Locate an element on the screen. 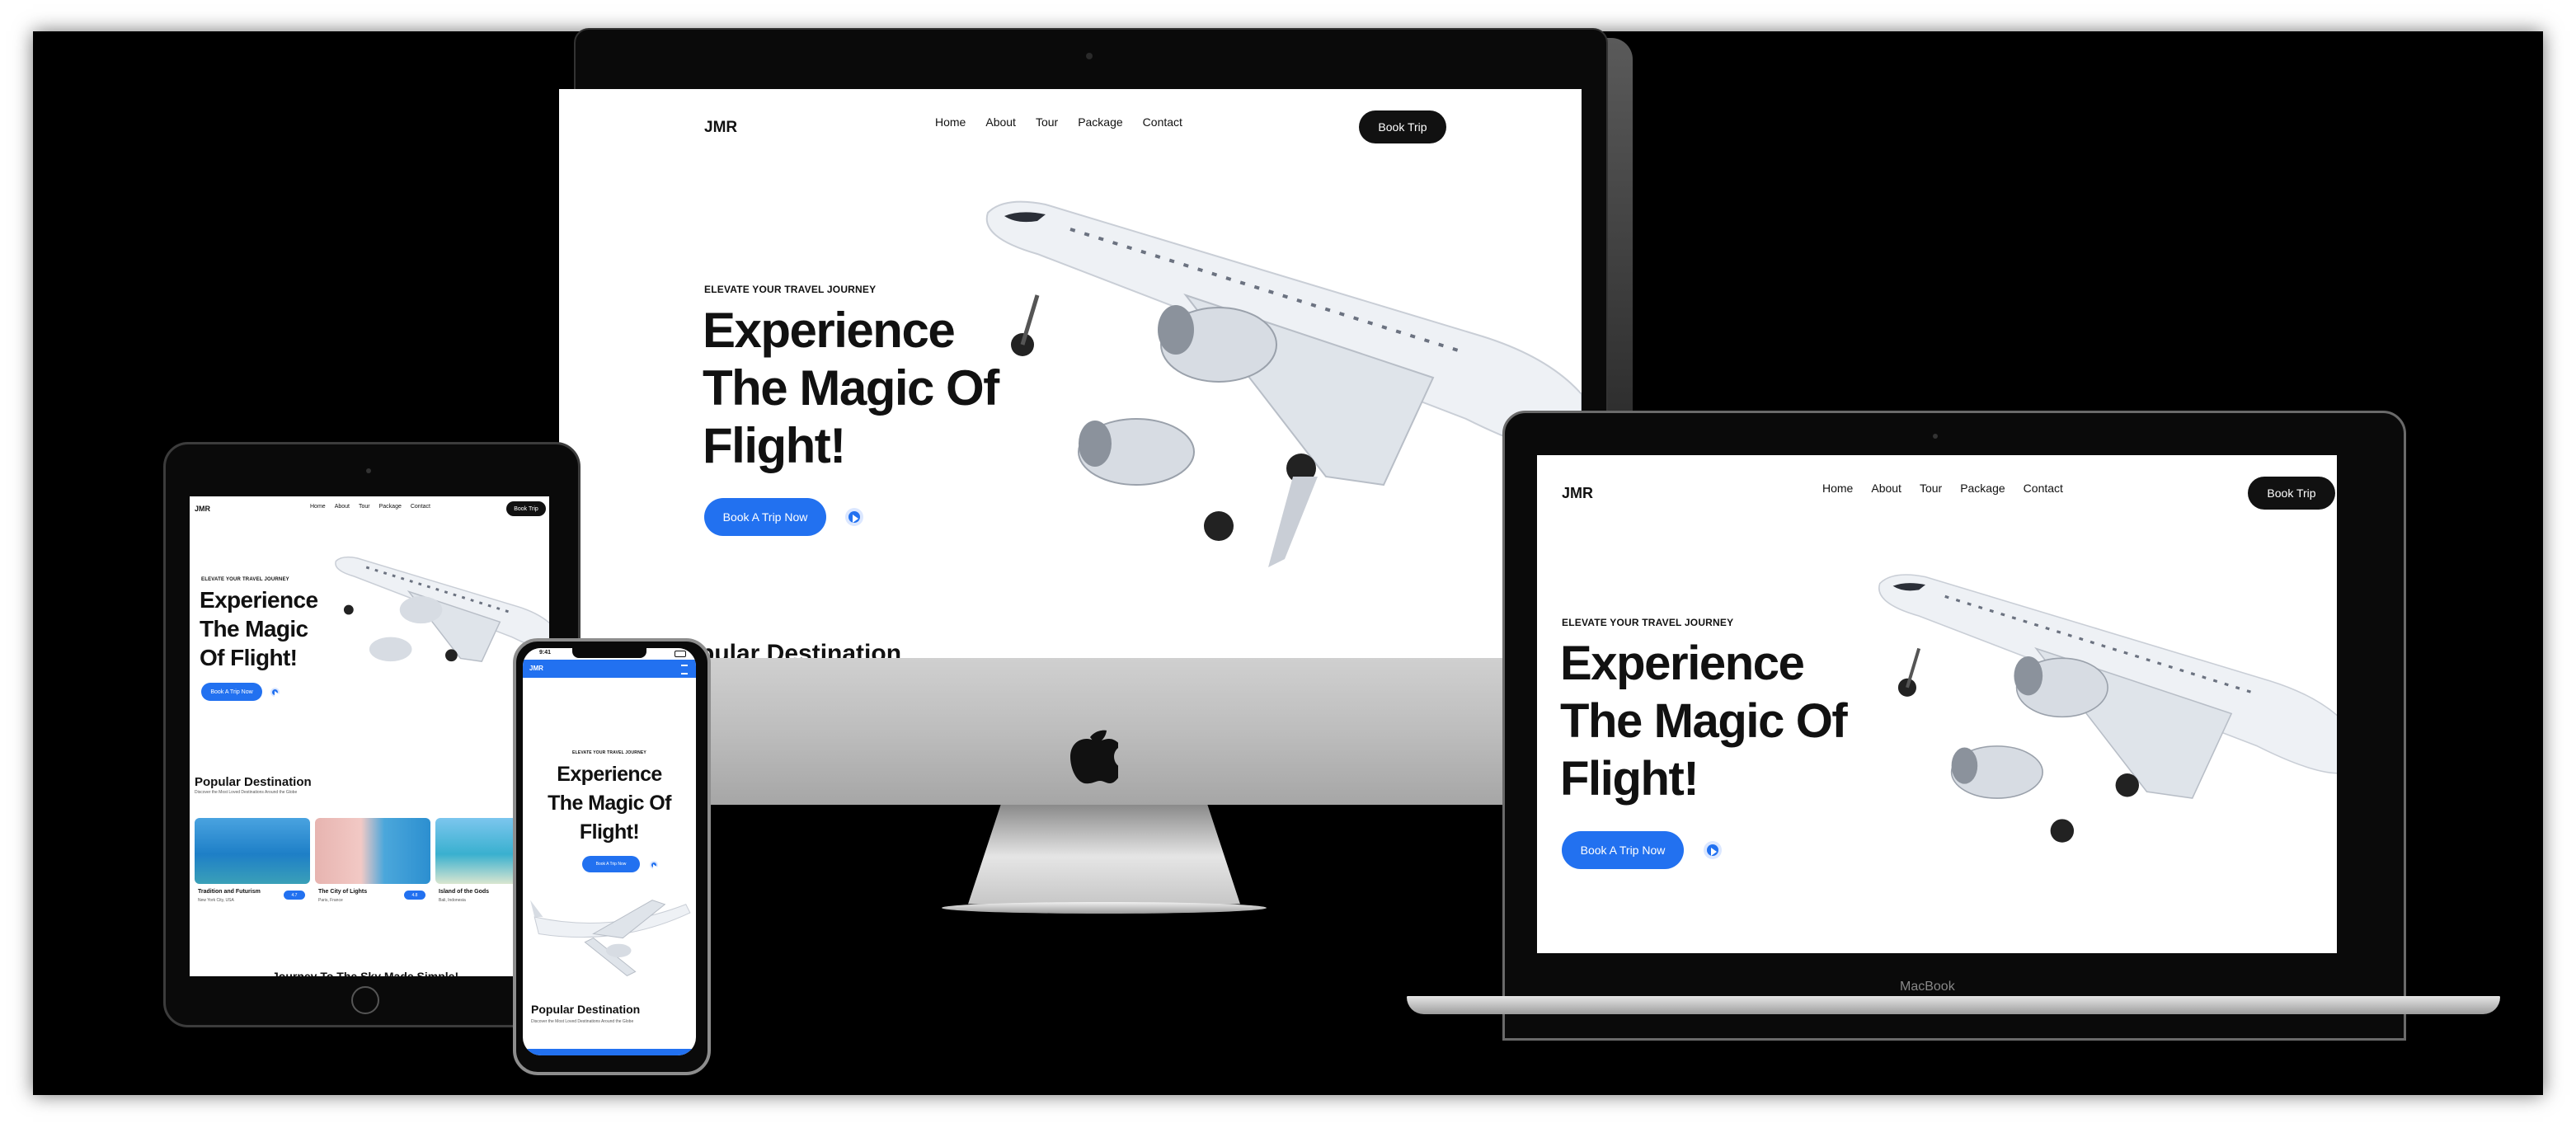 The height and width of the screenshot is (1128, 2576). ipad-home-button is located at coordinates (365, 1000).